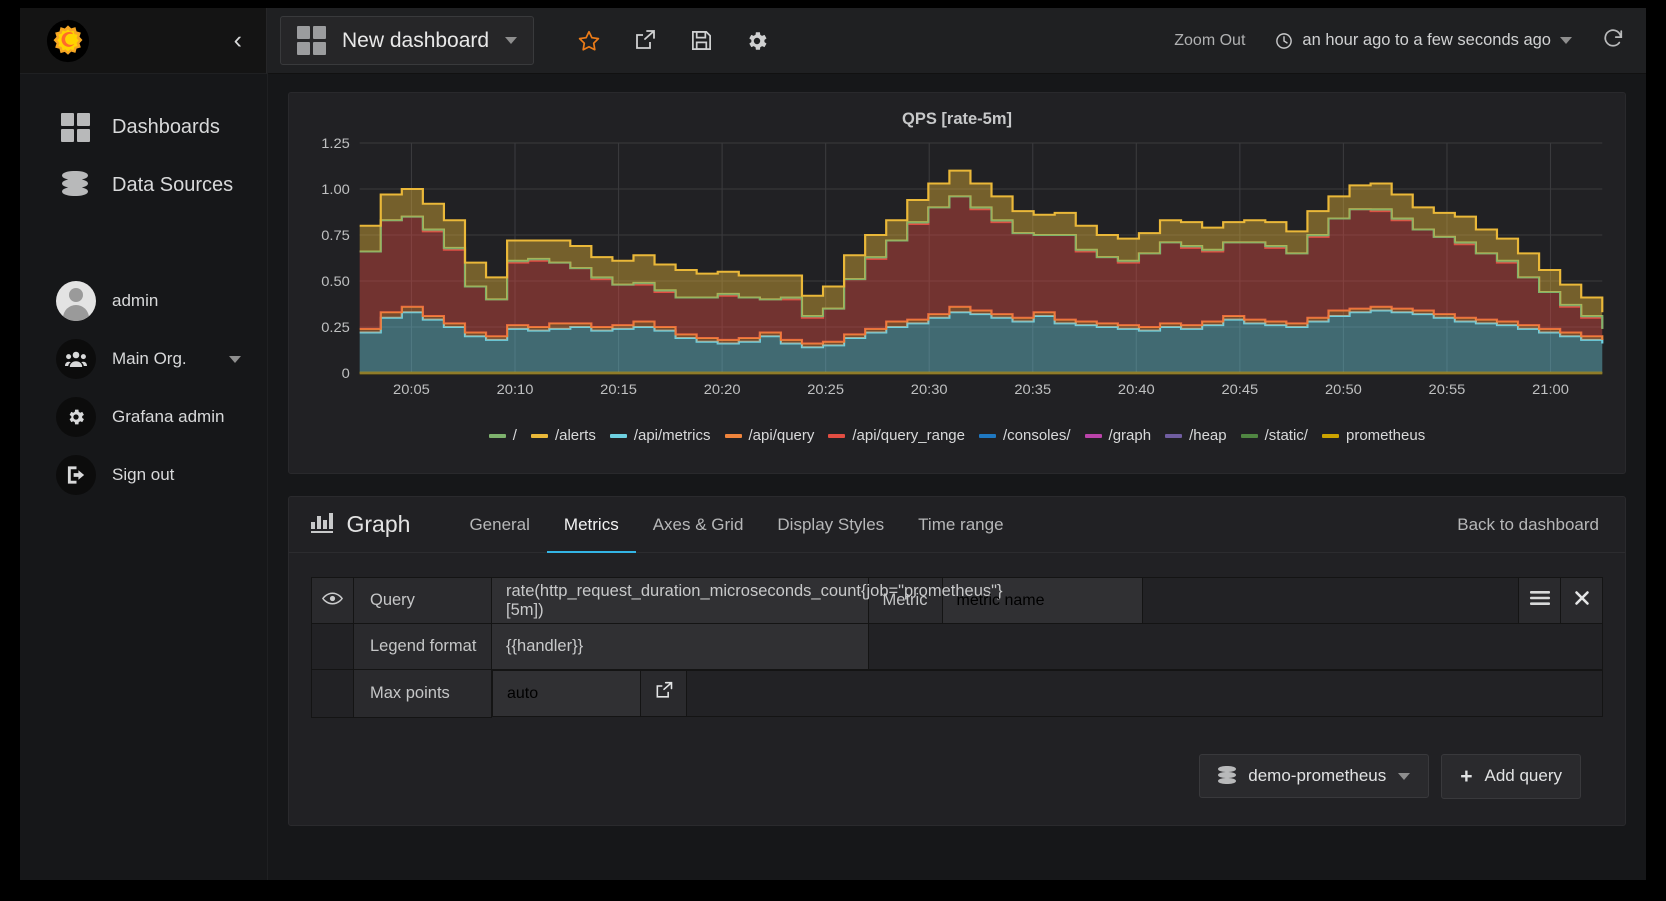  I want to click on hamburger-icon, so click(1539, 598).